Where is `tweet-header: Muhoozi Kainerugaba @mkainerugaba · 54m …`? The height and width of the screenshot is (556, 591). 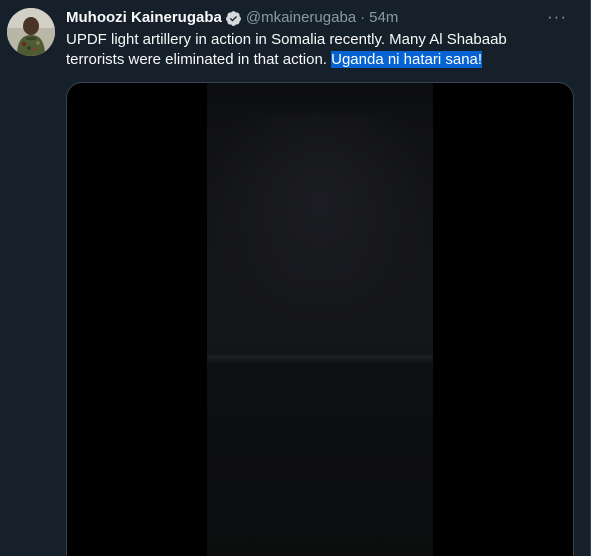 tweet-header: Muhoozi Kainerugaba @mkainerugaba · 54m … is located at coordinates (318, 17).